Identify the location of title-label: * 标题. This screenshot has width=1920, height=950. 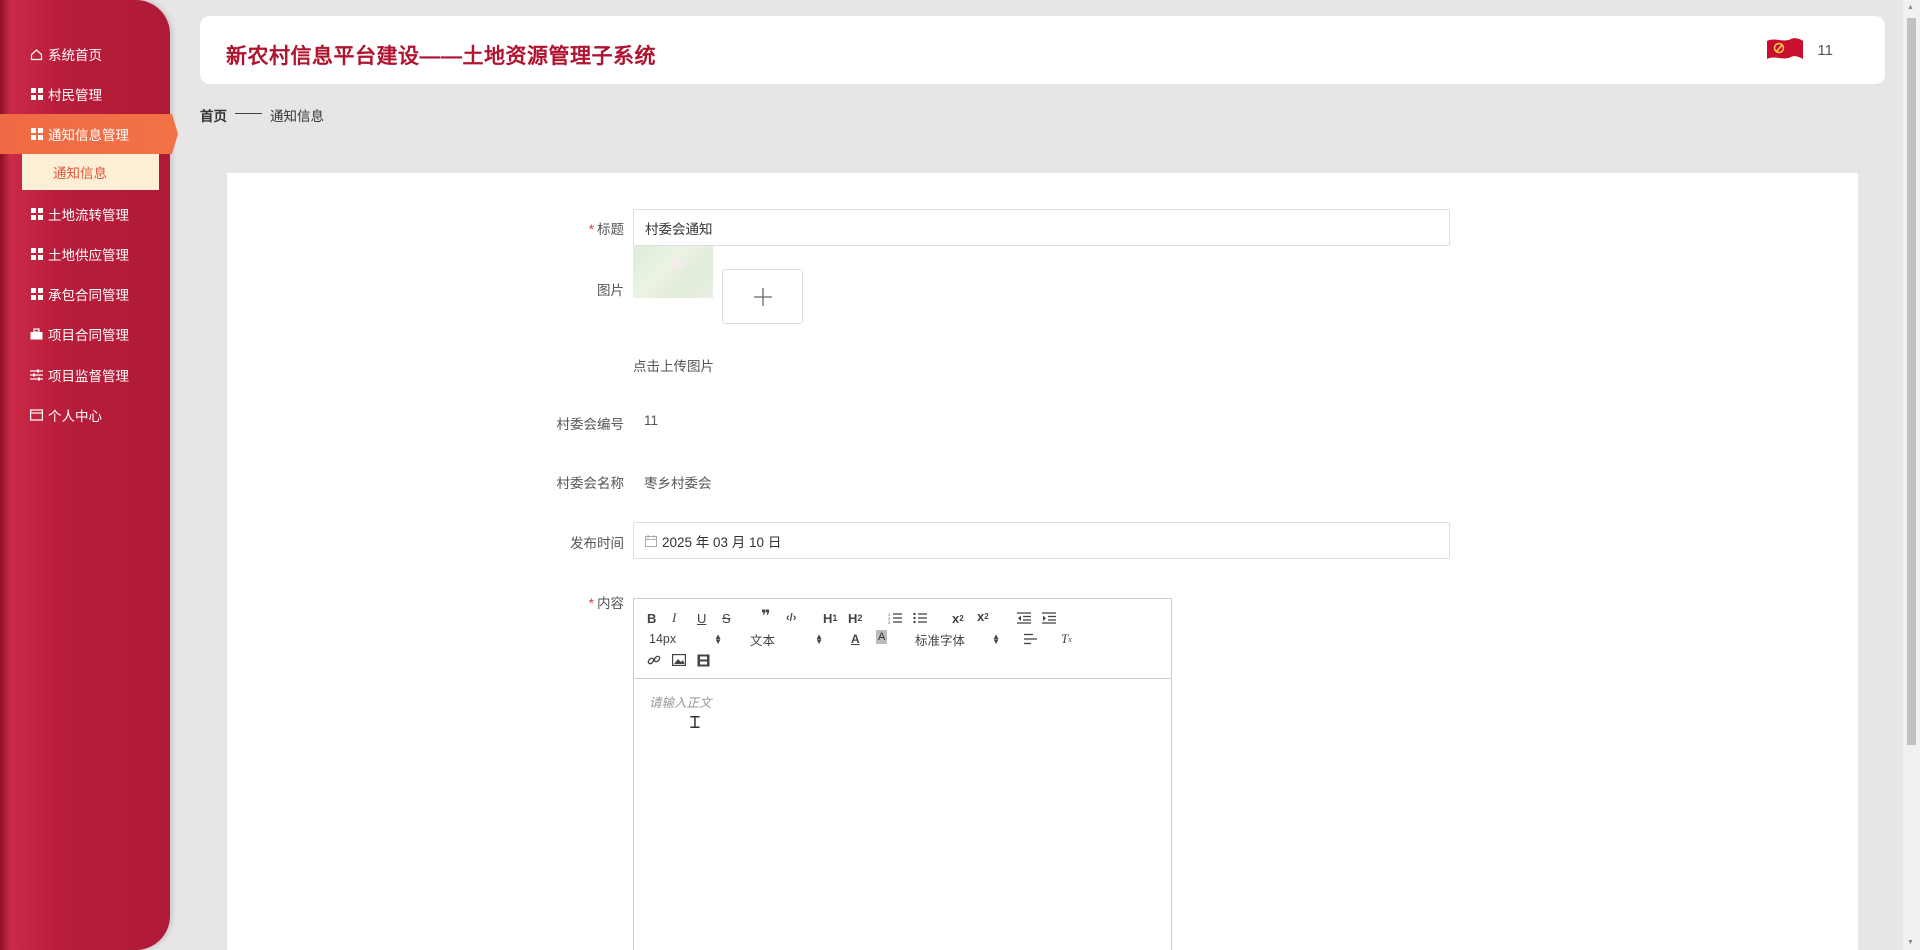
(606, 229).